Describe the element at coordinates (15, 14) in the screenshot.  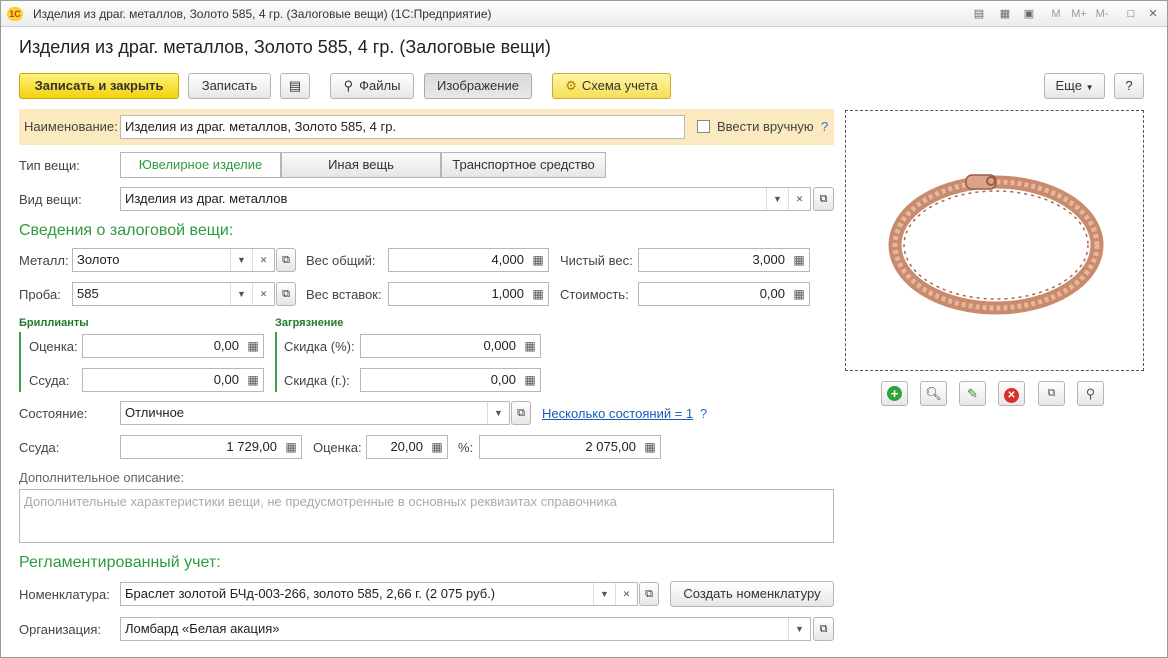
I see `app-logo-icon: 1С` at that location.